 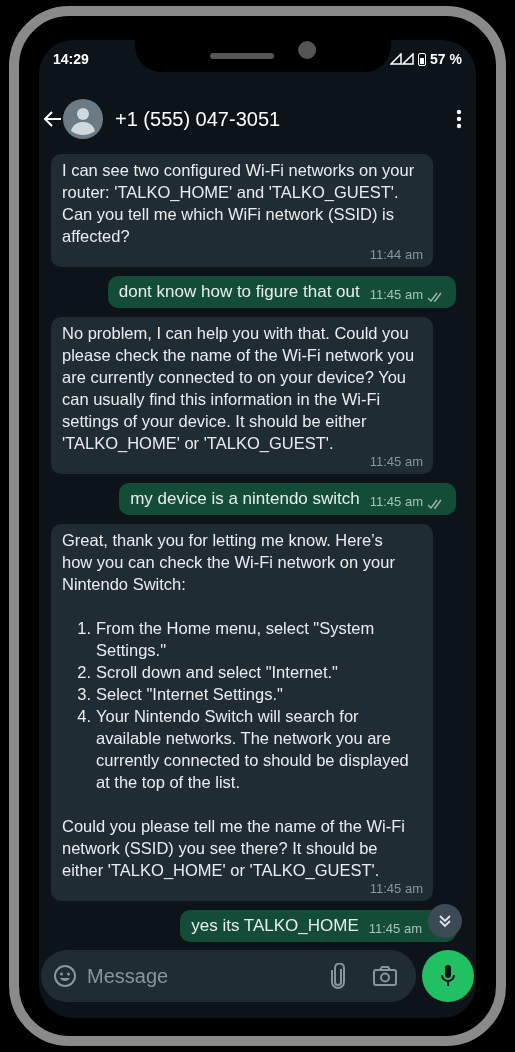 What do you see at coordinates (238, 388) in the screenshot?
I see `message-text: No problem, I can help you with that. Could you please check the name of the Wi-Fi network you are currently connected to on your device? You can usually find this information in the Wi-Fi settings of your device. It should be either 'TALKO_HOME' or 'TALKO_GUEST'.` at bounding box center [238, 388].